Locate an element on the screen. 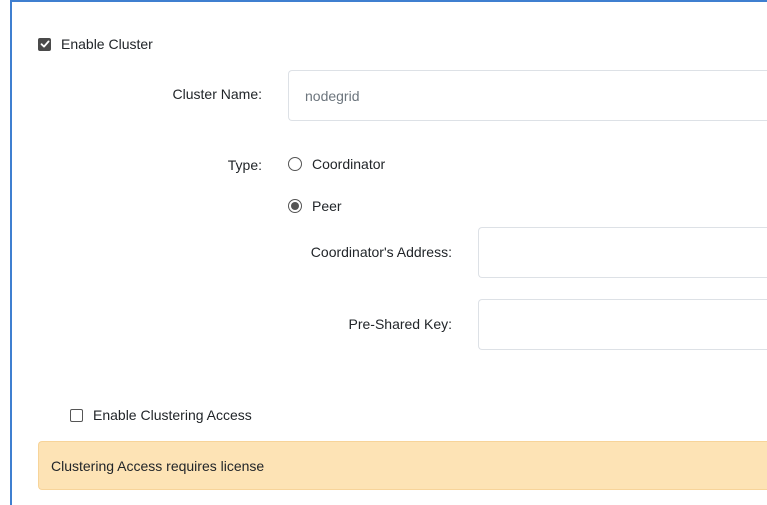 The image size is (767, 505). pre-shared-key-label: Pre-Shared Key: is located at coordinates (400, 324).